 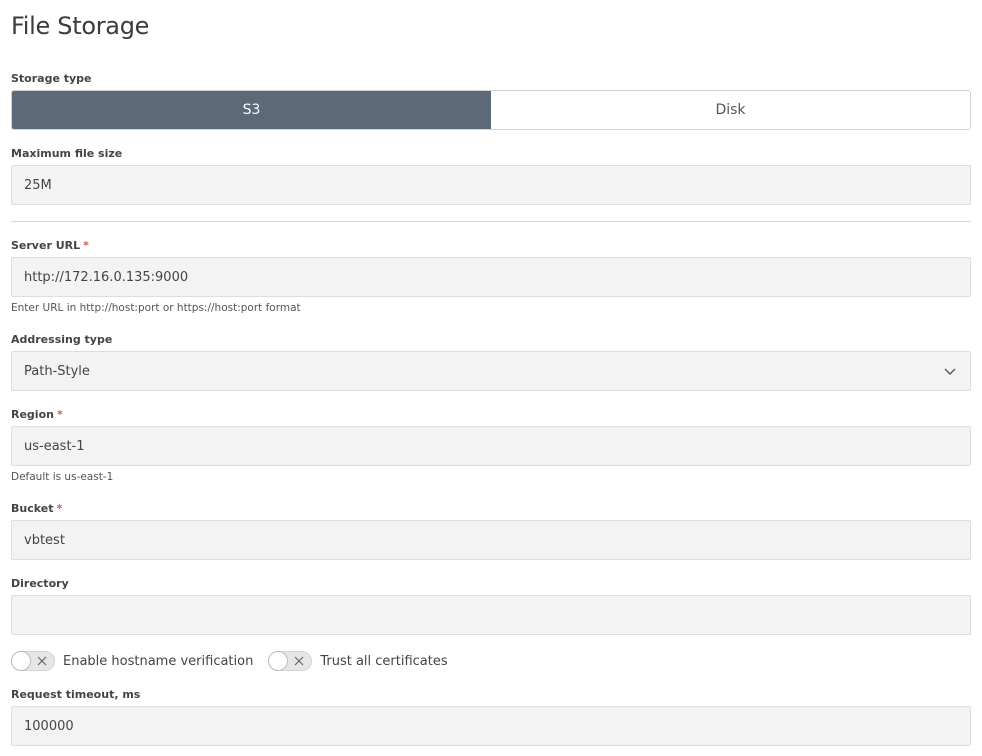 I want to click on region-label-text: Region, so click(x=32, y=414).